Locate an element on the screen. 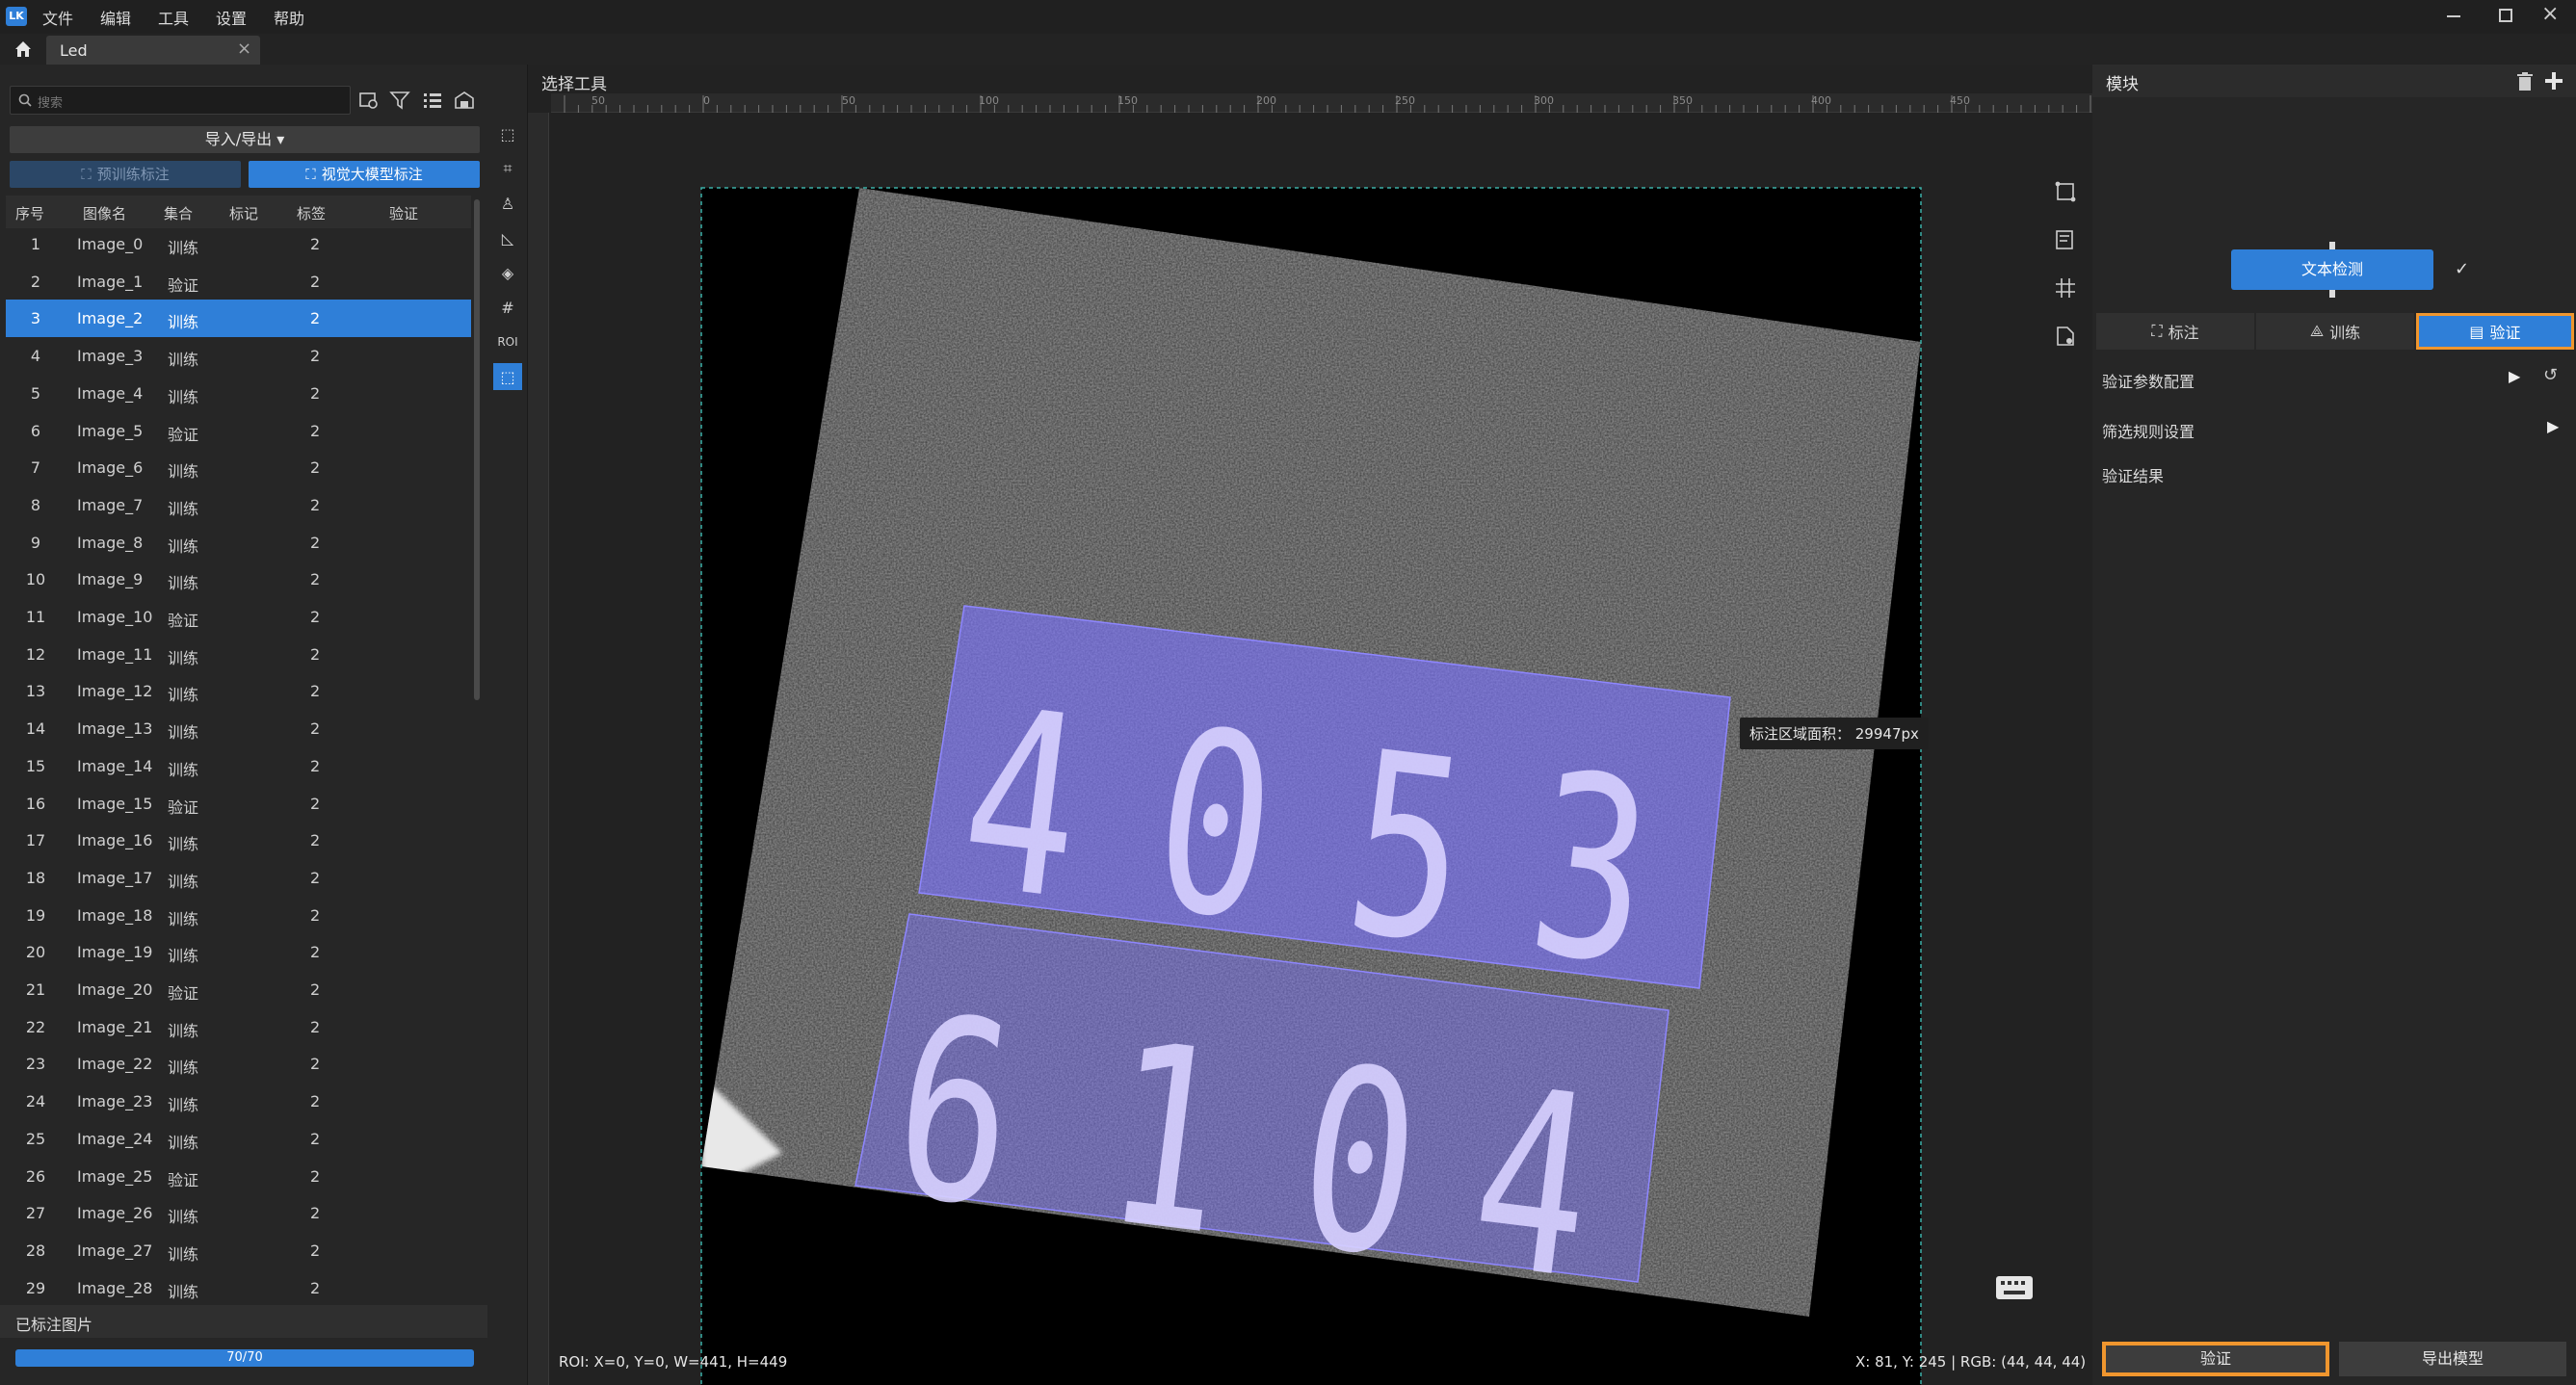  table-row: 14 Image_13 训练 2 is located at coordinates (239, 729).